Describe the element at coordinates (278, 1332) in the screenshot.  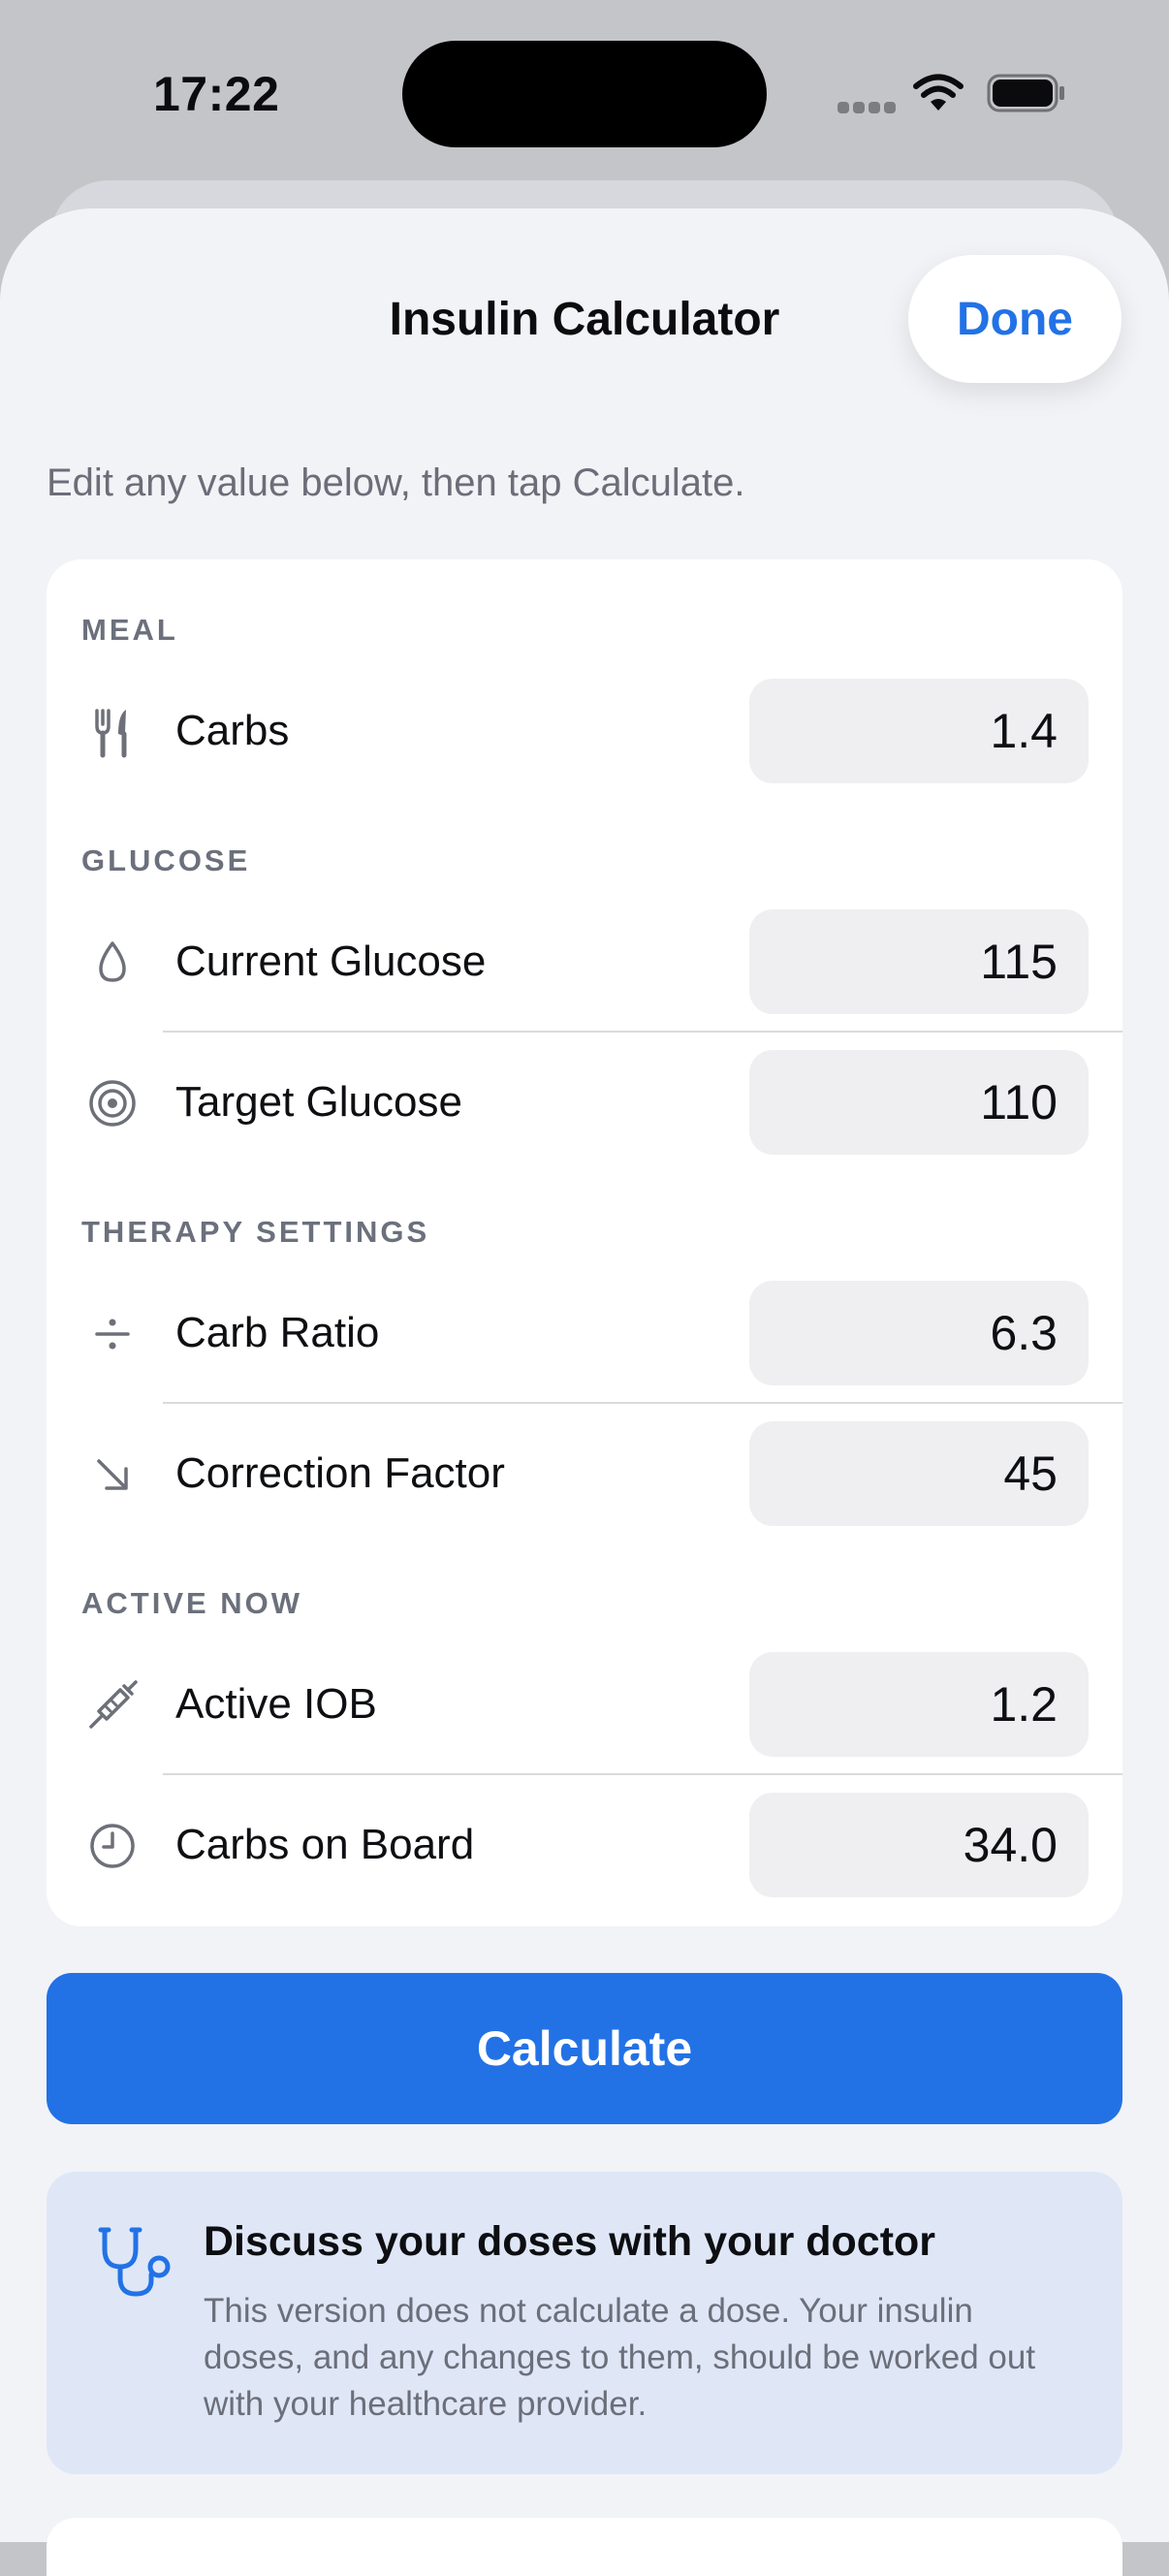
I see `carb-ratio-label: Carb Ratio` at that location.